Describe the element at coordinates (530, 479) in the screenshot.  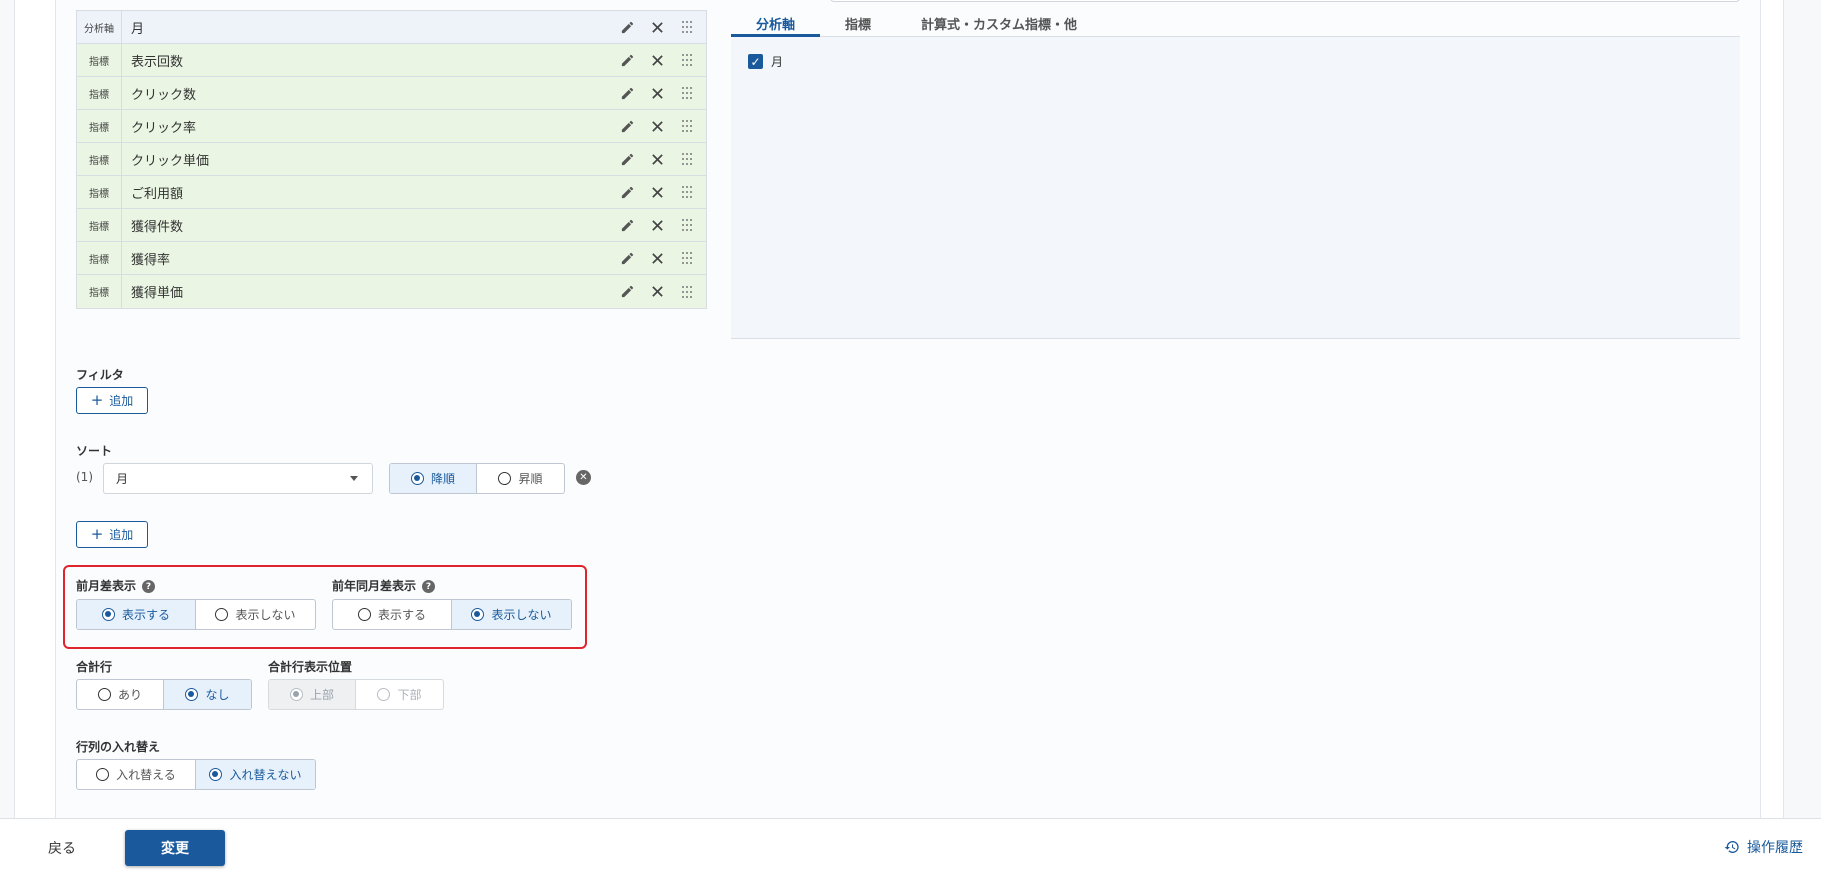
I see `sort-asc-label: 昇順` at that location.